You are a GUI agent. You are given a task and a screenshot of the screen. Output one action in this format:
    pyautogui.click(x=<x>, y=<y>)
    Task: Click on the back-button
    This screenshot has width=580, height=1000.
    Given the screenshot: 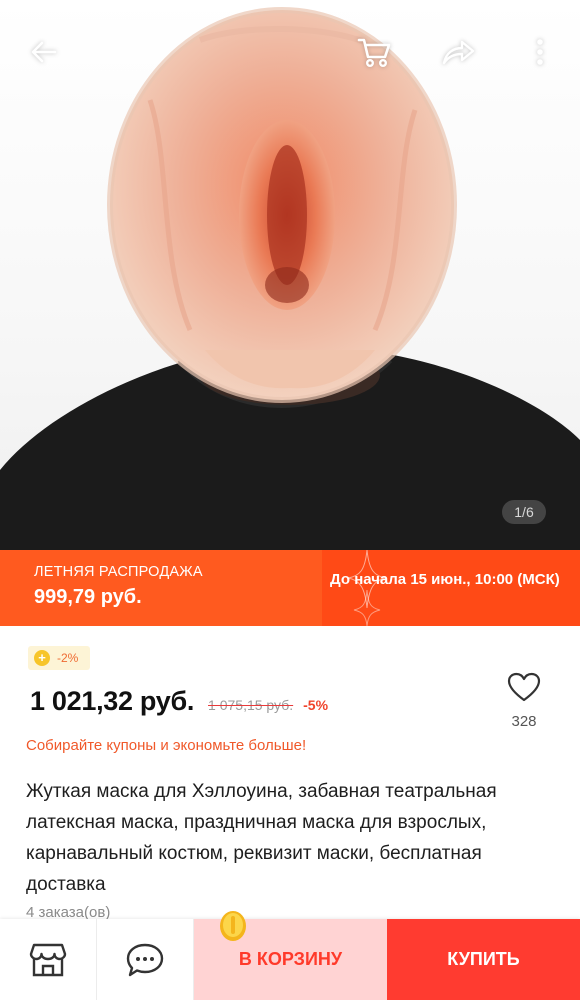 What is the action you would take?
    pyautogui.click(x=44, y=52)
    